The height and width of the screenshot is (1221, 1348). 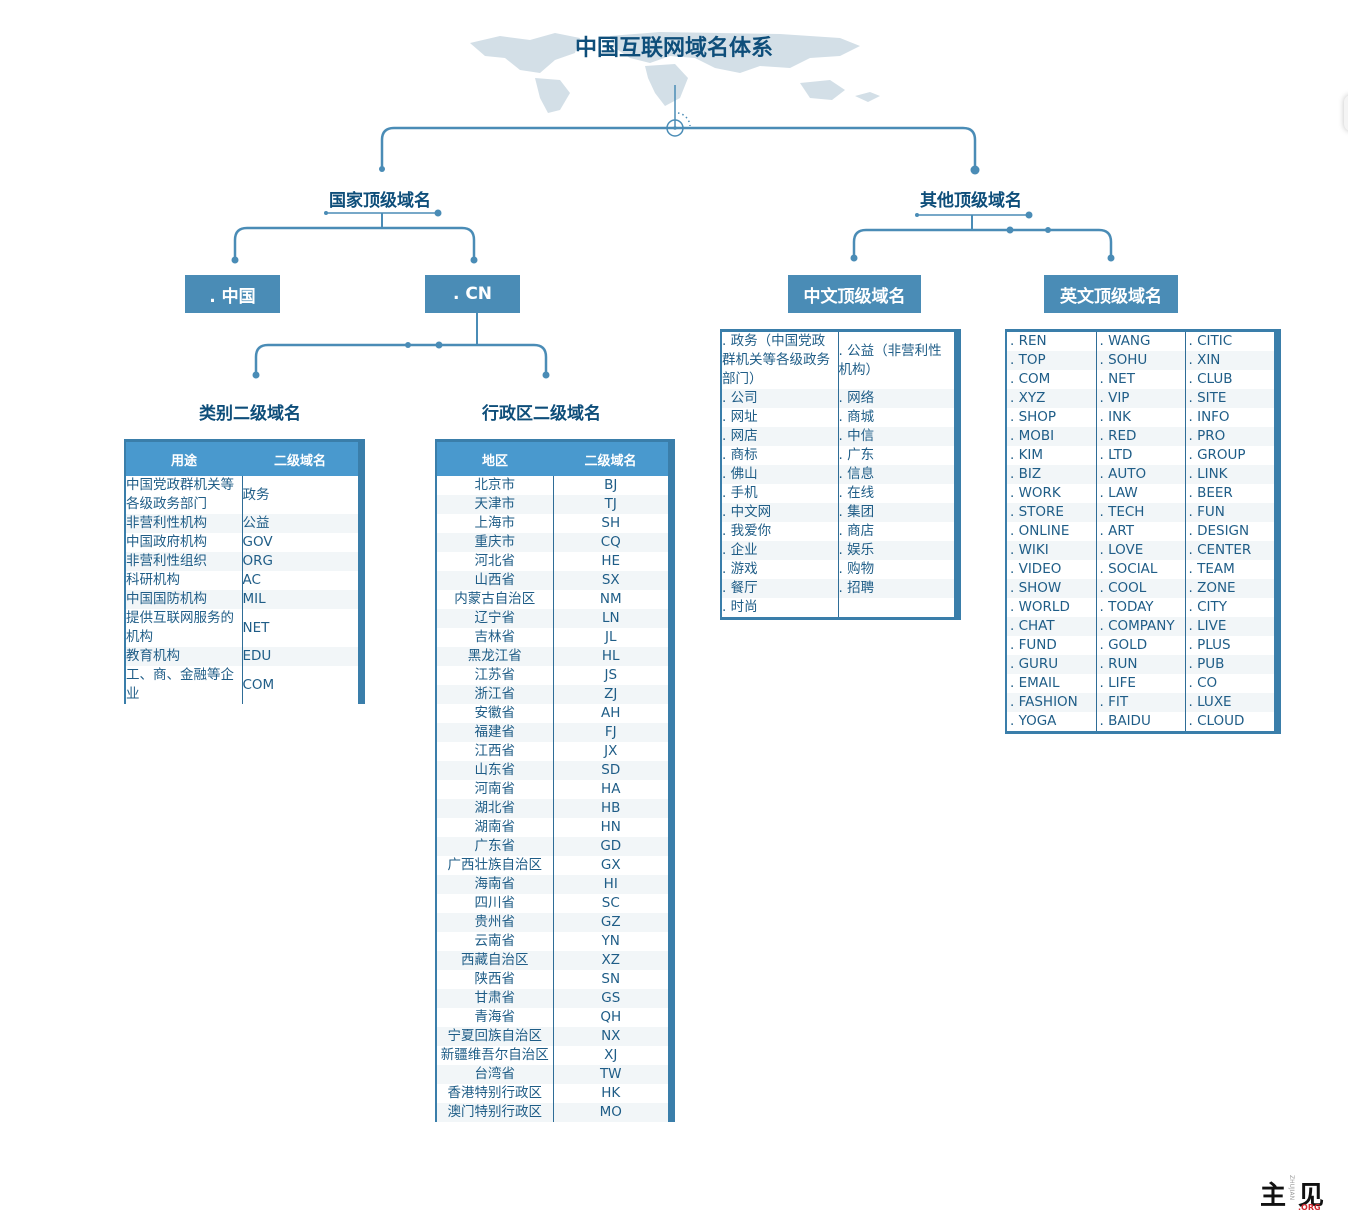 What do you see at coordinates (495, 732) in the screenshot?
I see `region-cell: 福建省` at bounding box center [495, 732].